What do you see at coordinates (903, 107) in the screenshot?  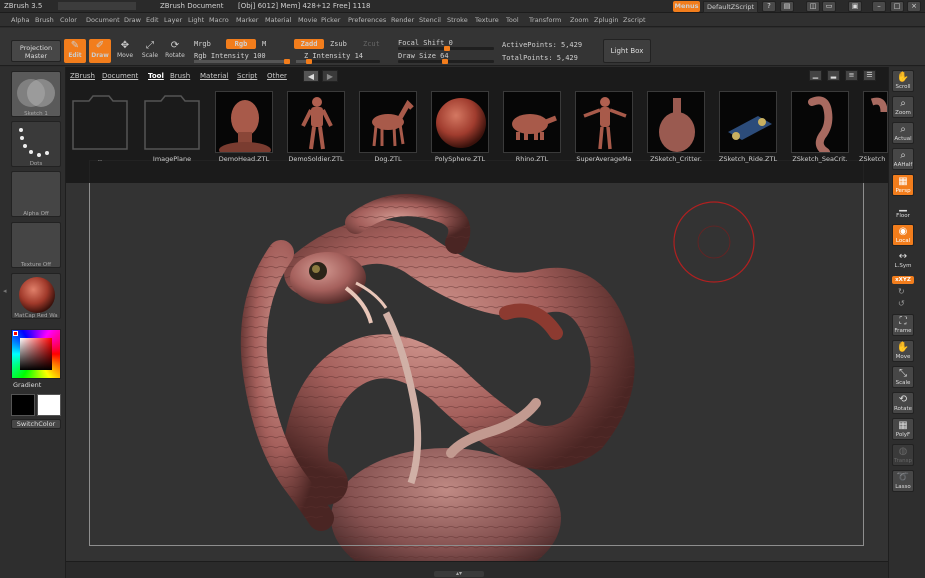 I see `zoom-button: ⌕ Zoom` at bounding box center [903, 107].